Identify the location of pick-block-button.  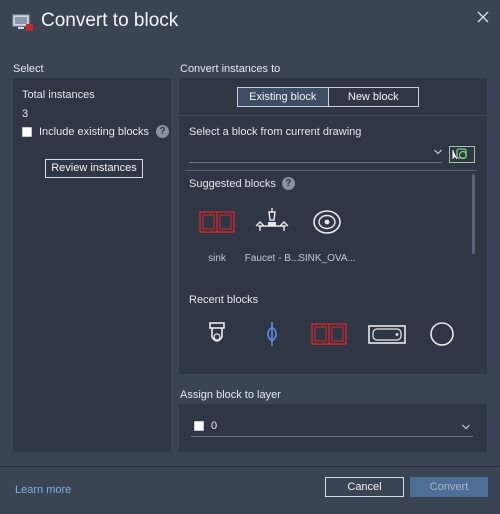
(462, 154).